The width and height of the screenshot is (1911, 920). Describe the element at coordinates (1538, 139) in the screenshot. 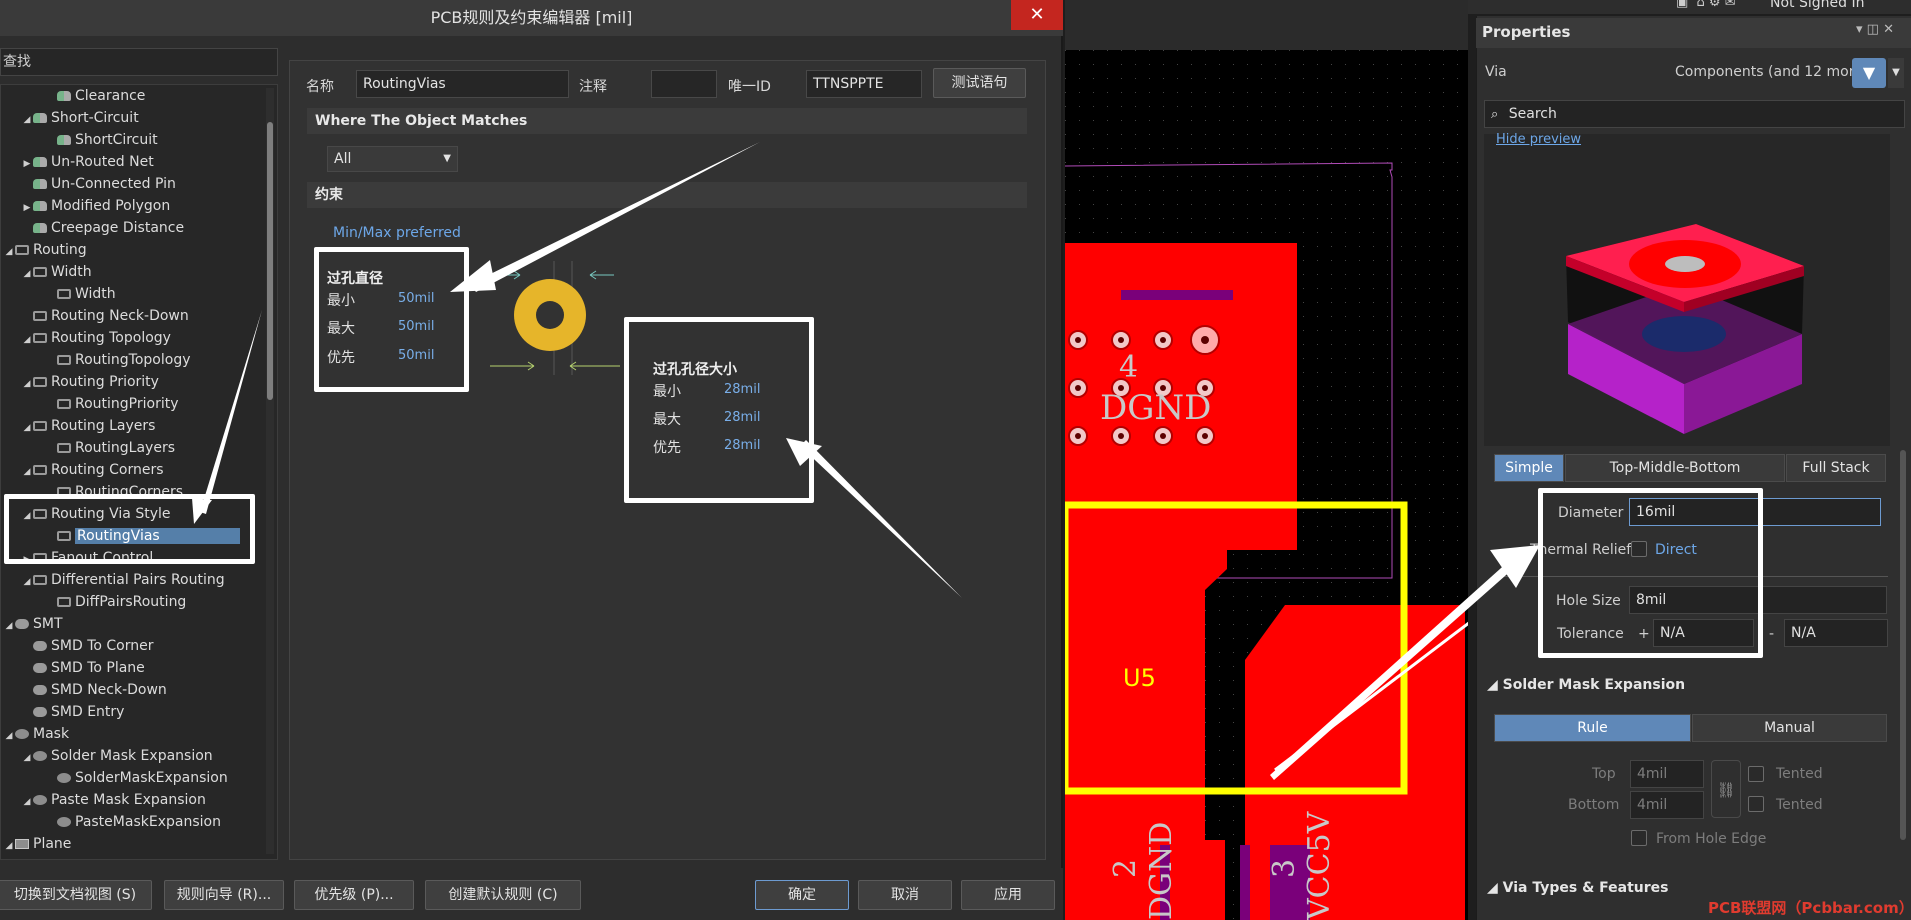

I see `hide-preview-link: Hide preview` at that location.